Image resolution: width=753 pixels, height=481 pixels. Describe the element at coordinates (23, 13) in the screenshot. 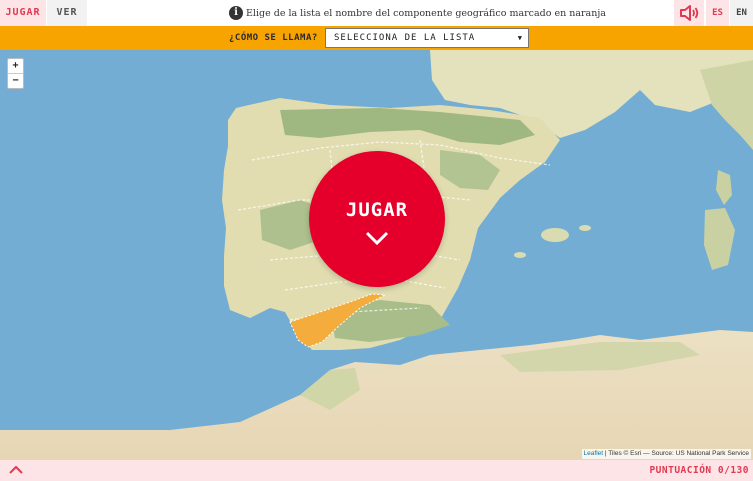

I see `tab-play: JUGAR` at that location.